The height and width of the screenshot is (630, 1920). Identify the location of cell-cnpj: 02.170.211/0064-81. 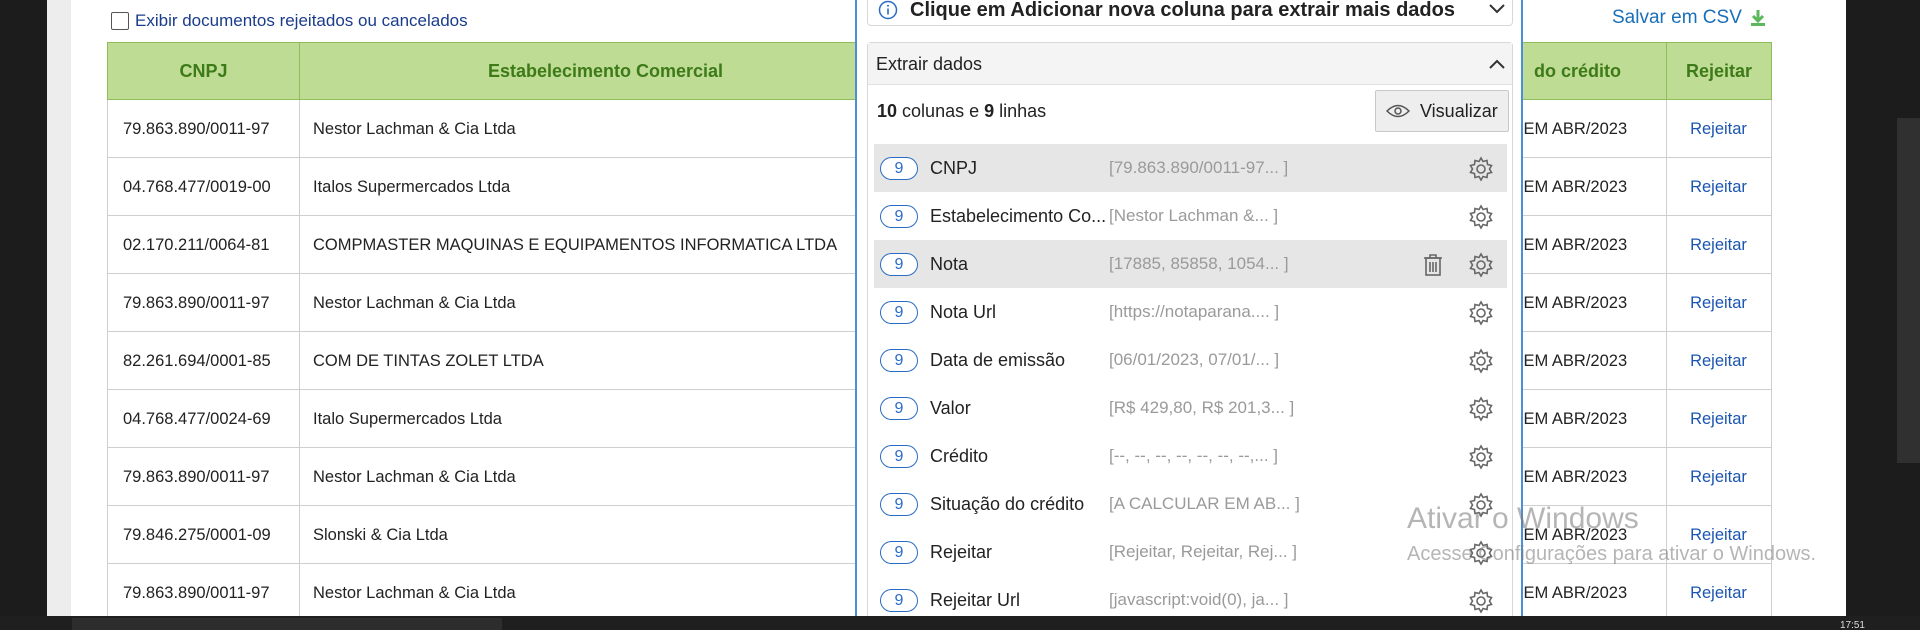
(203, 245).